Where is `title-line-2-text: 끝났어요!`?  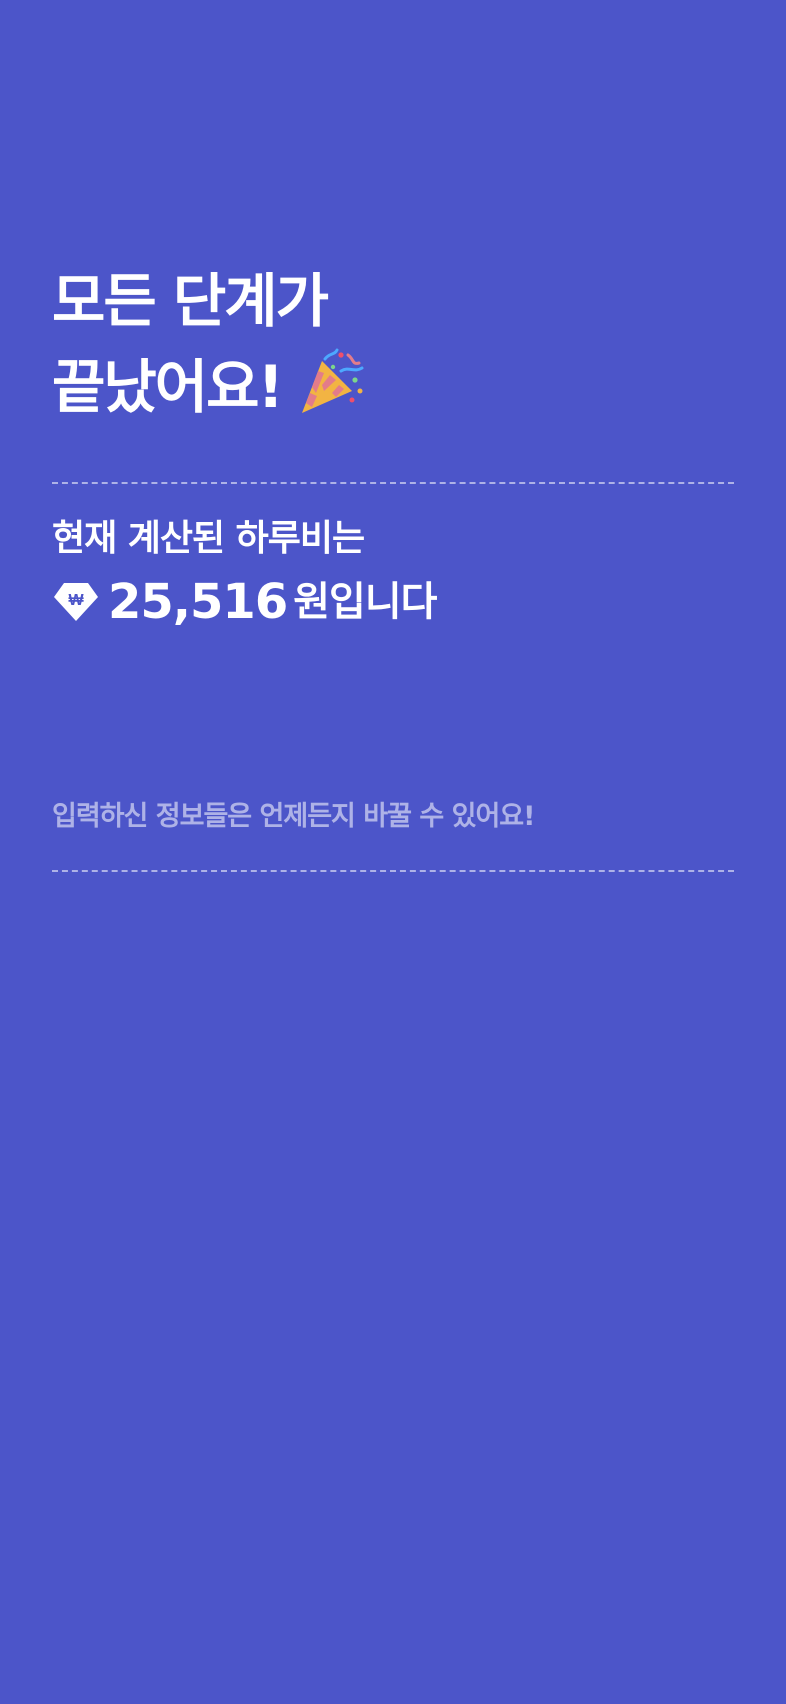 title-line-2-text: 끝났어요! is located at coordinates (168, 387).